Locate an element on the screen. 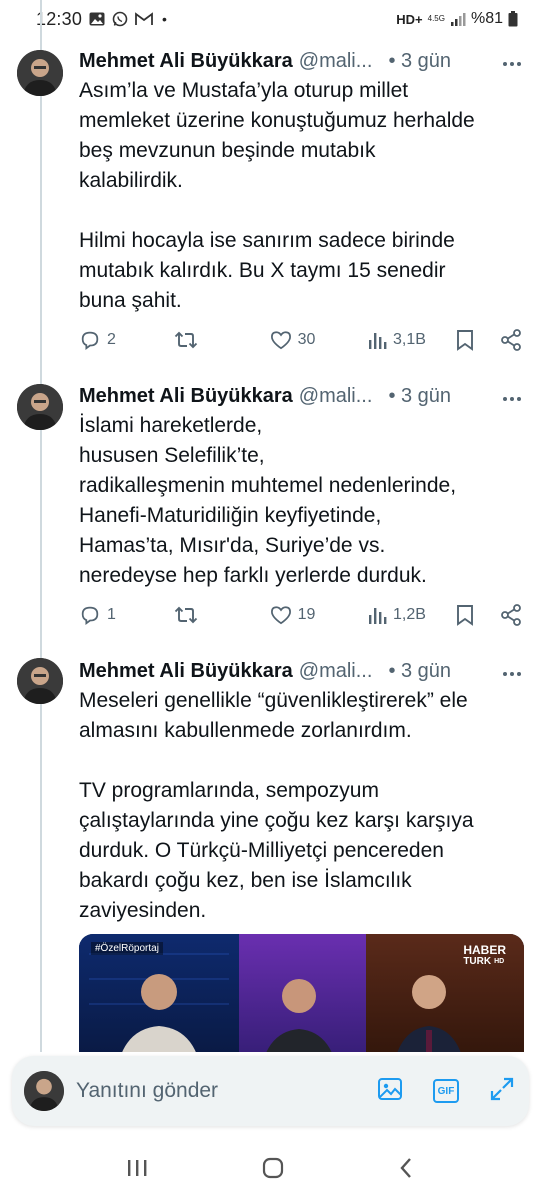 This screenshot has height=1200, width=540. like-count: 30 is located at coordinates (306, 339).